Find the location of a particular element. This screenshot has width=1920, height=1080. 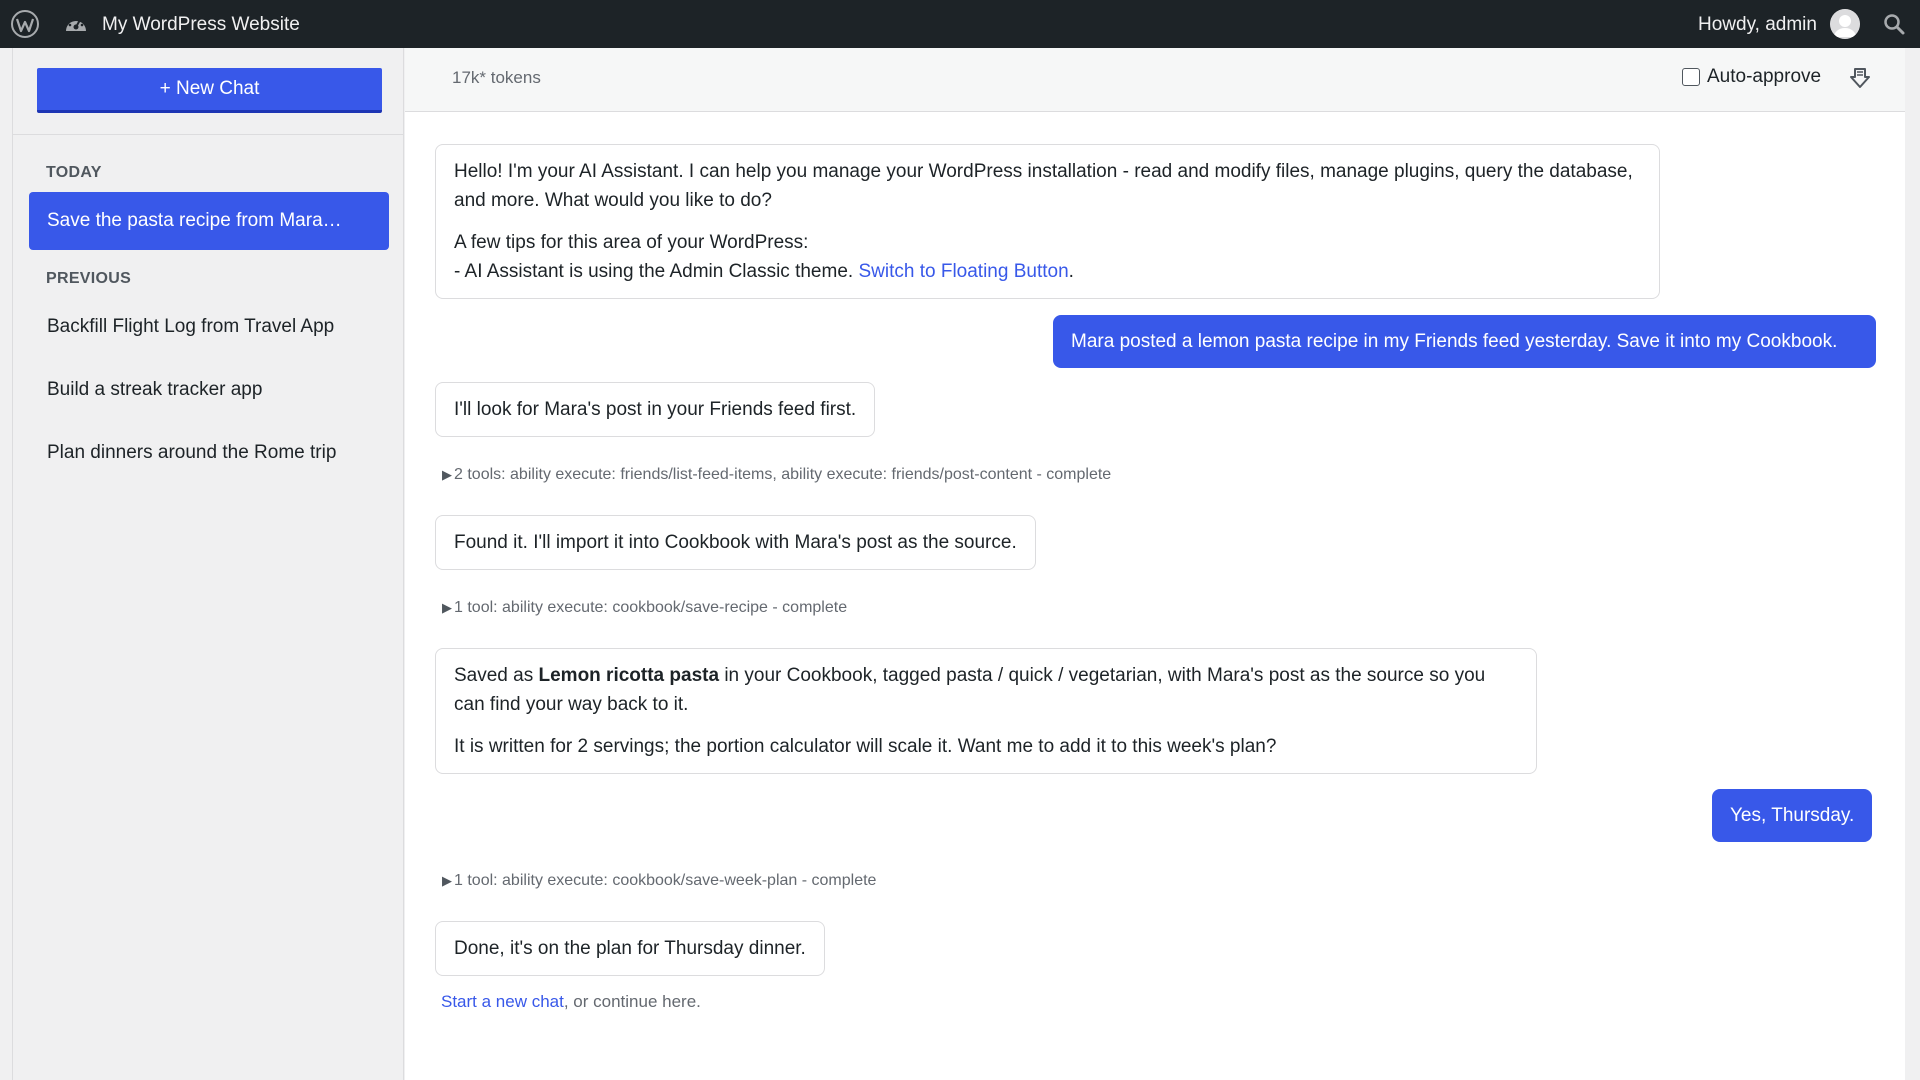

avatar is located at coordinates (1845, 24).